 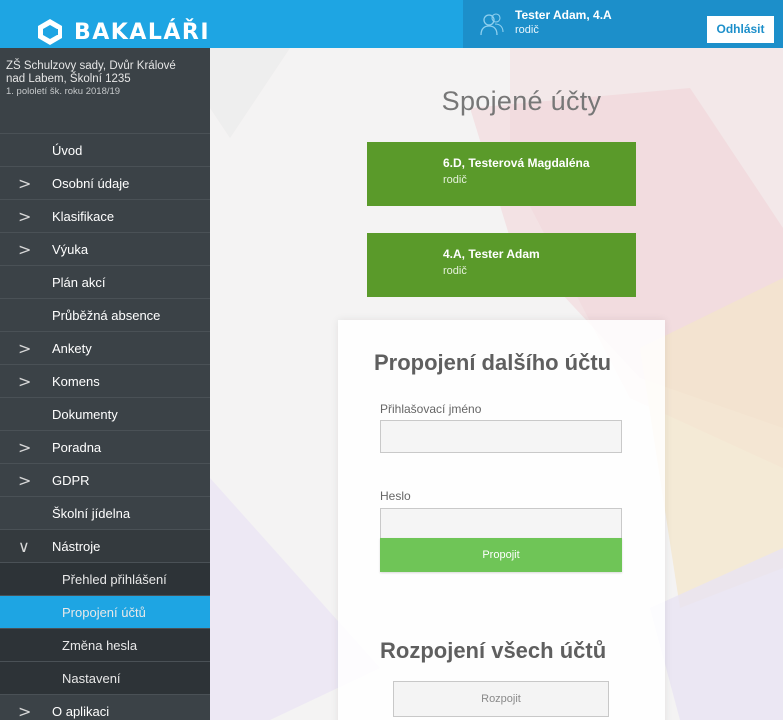 I want to click on sidebar-item-label: Úvod, so click(x=67, y=150).